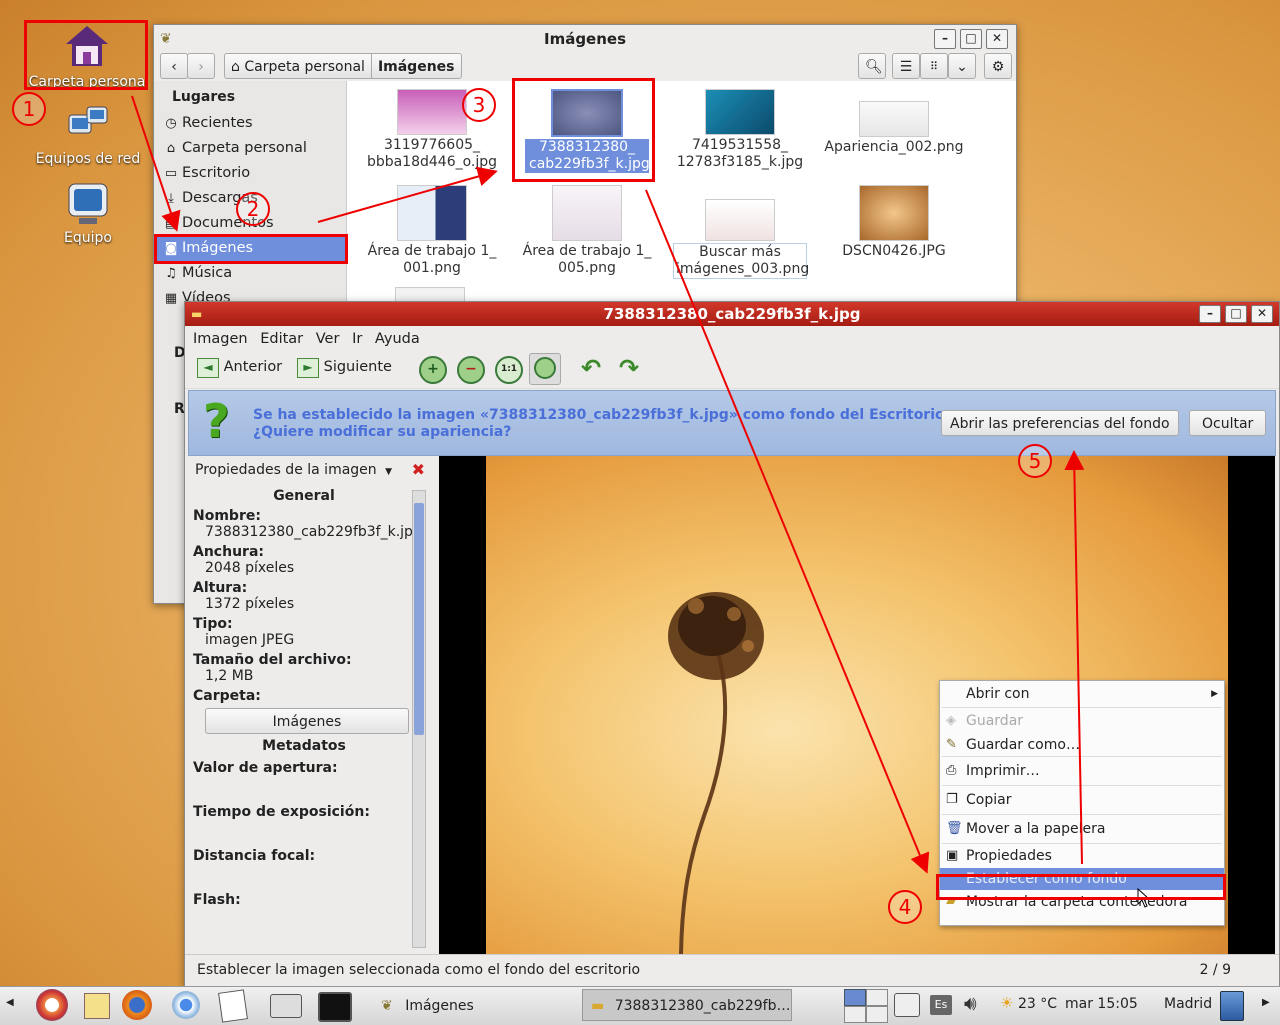 This screenshot has width=1280, height=1025. What do you see at coordinates (1228, 423) in the screenshot?
I see `hide-button: Ocultar` at bounding box center [1228, 423].